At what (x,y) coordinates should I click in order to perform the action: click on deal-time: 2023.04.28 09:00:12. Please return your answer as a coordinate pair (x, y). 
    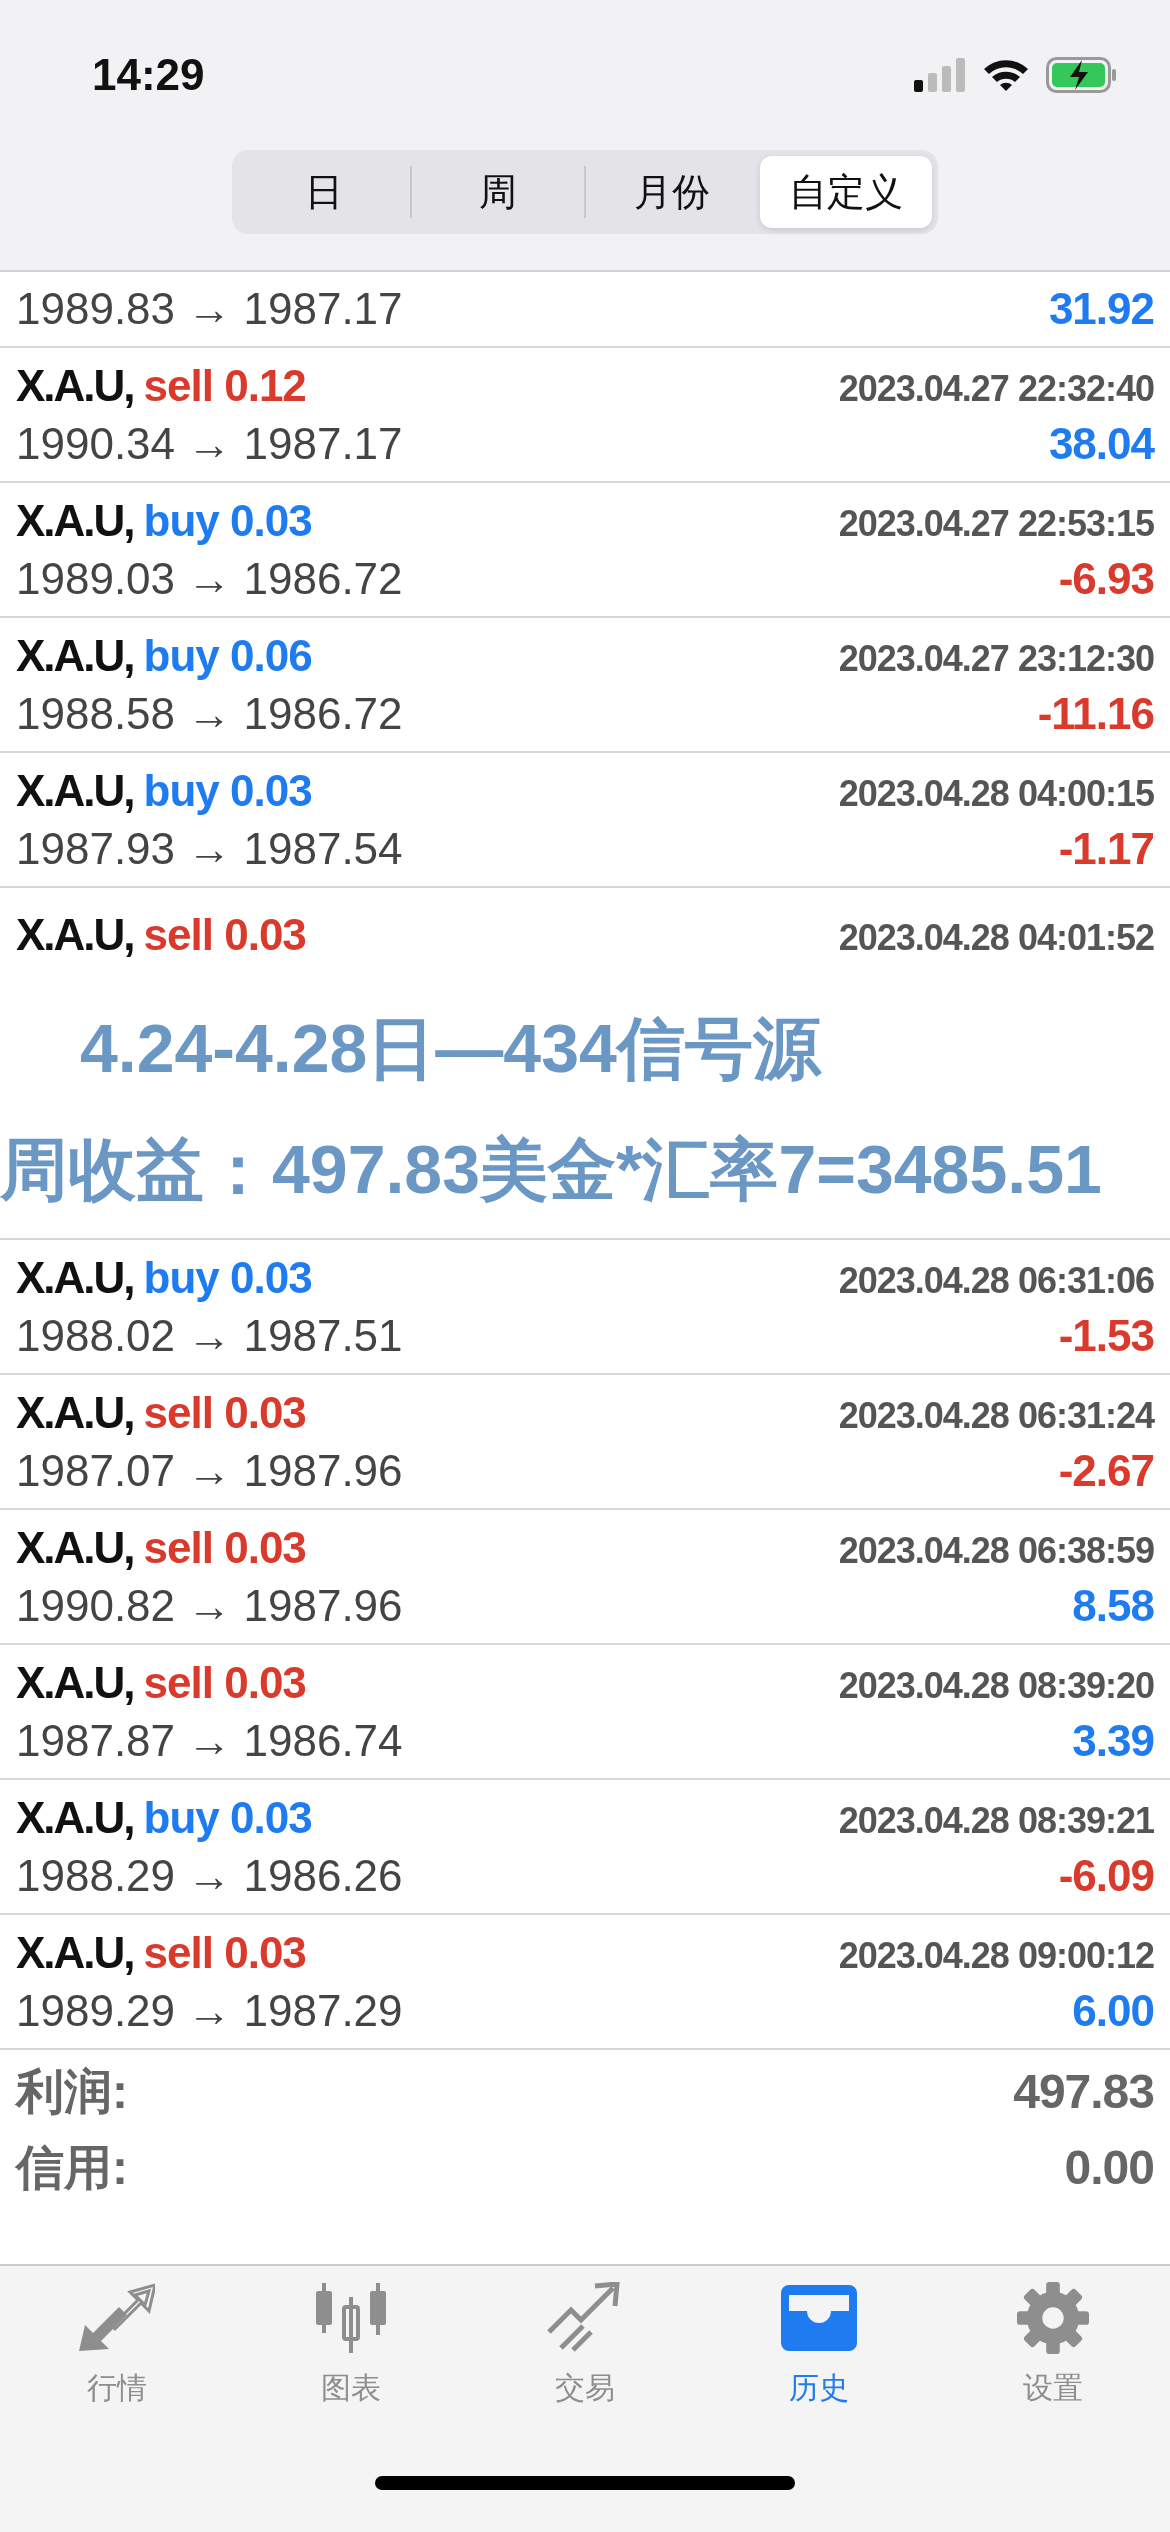
    Looking at the image, I should click on (996, 1955).